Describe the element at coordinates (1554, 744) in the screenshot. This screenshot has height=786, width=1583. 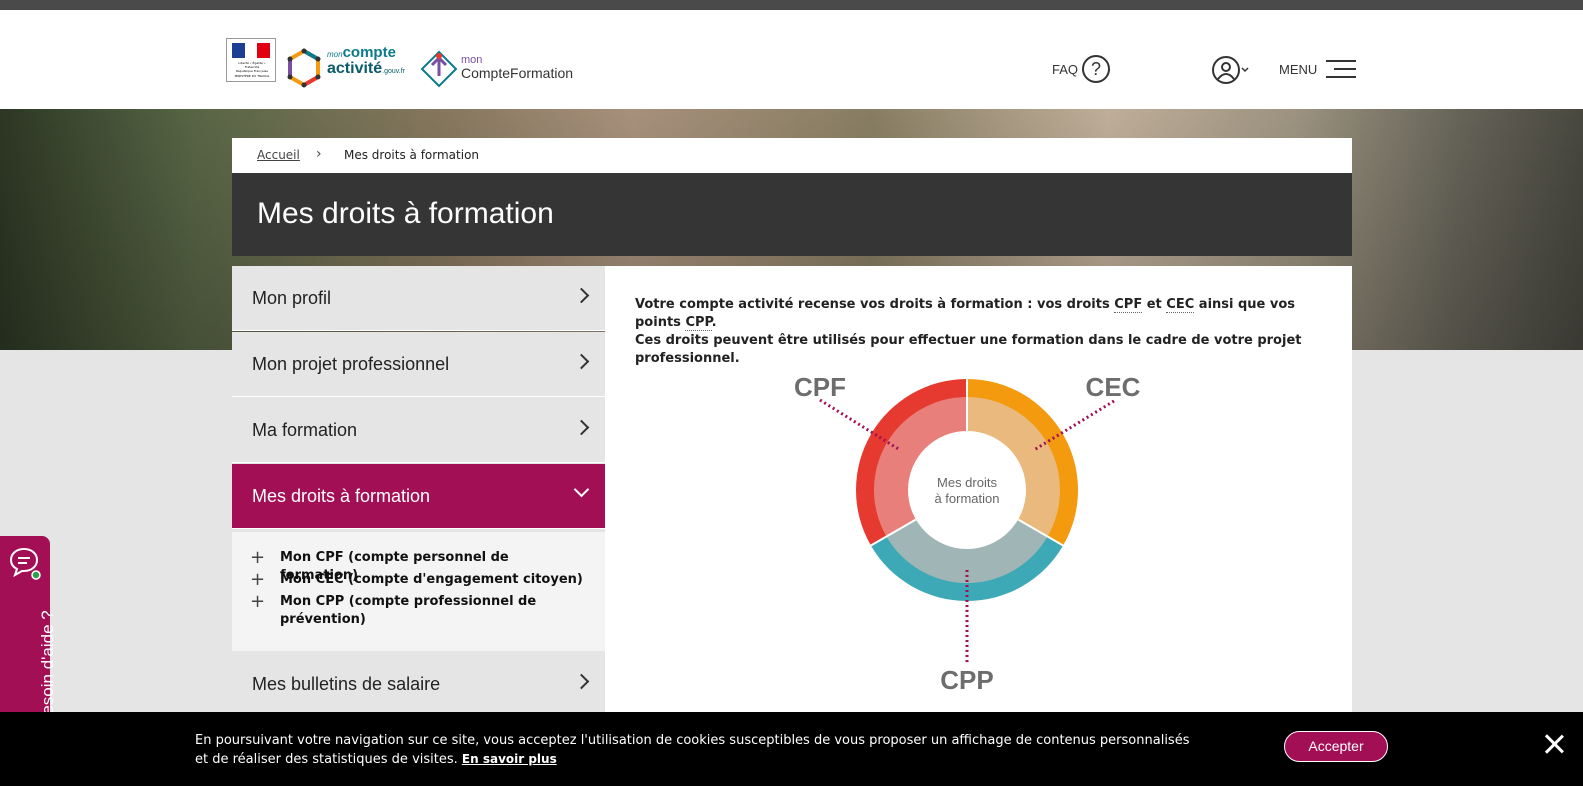
I see `close-icon` at that location.